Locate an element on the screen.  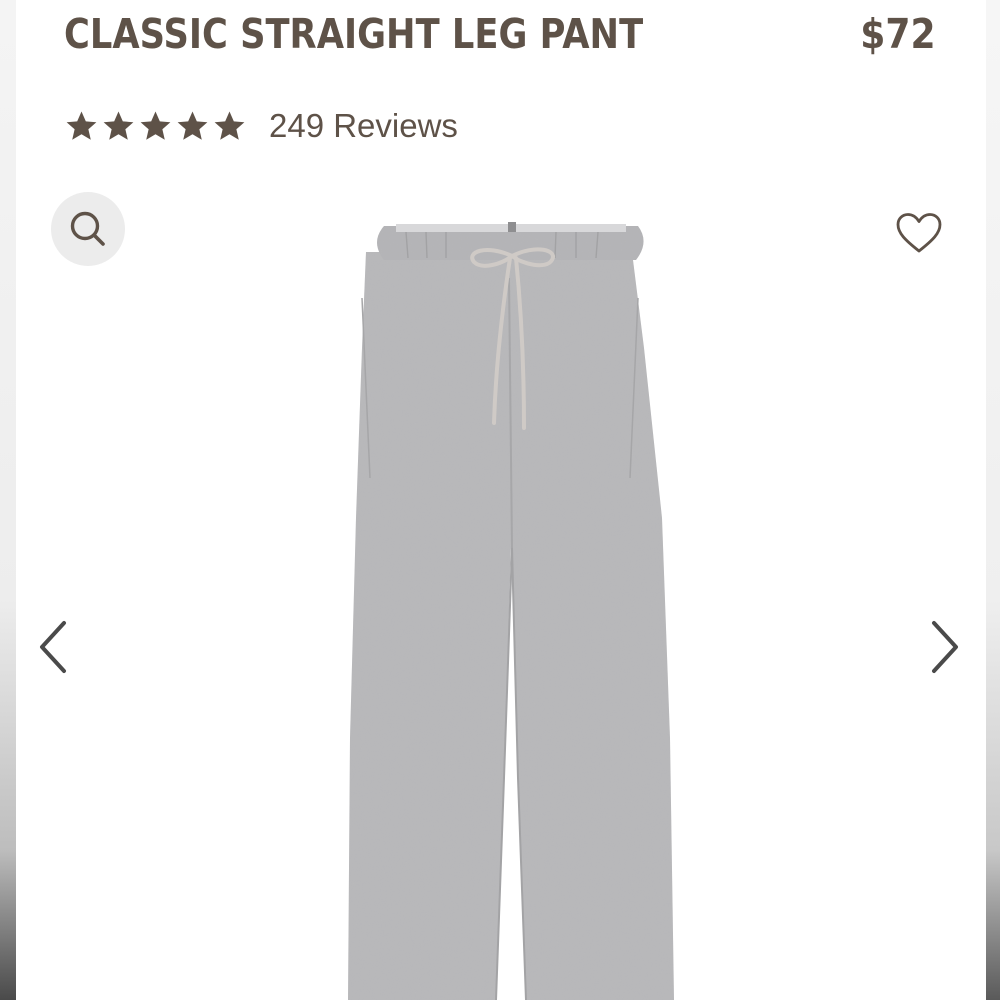
reviews-link: 249 Reviews is located at coordinates (363, 126).